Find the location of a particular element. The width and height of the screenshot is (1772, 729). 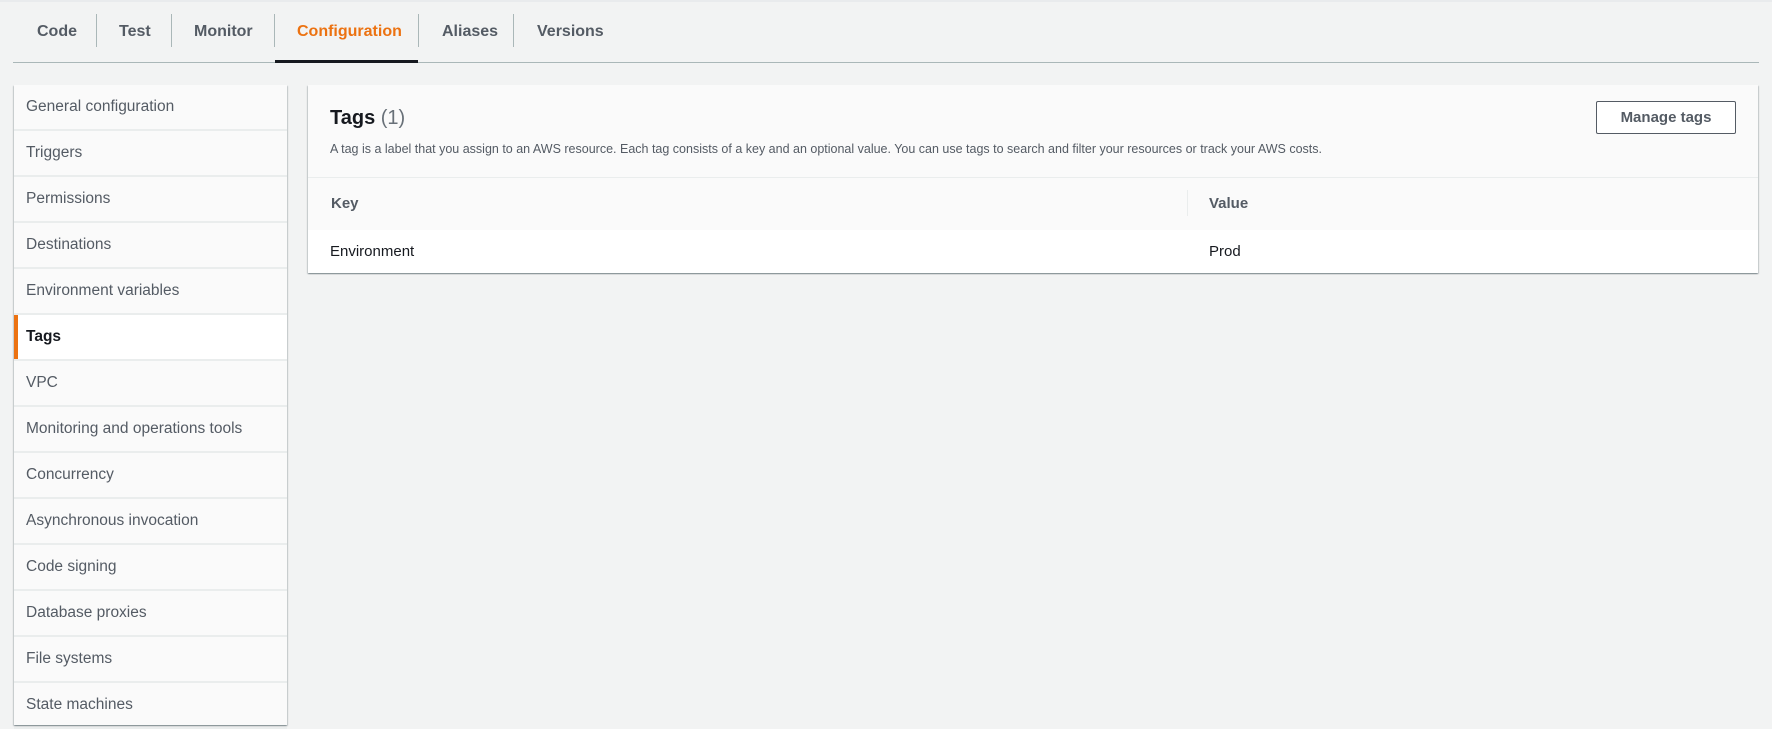

tab-label: Code is located at coordinates (57, 31).